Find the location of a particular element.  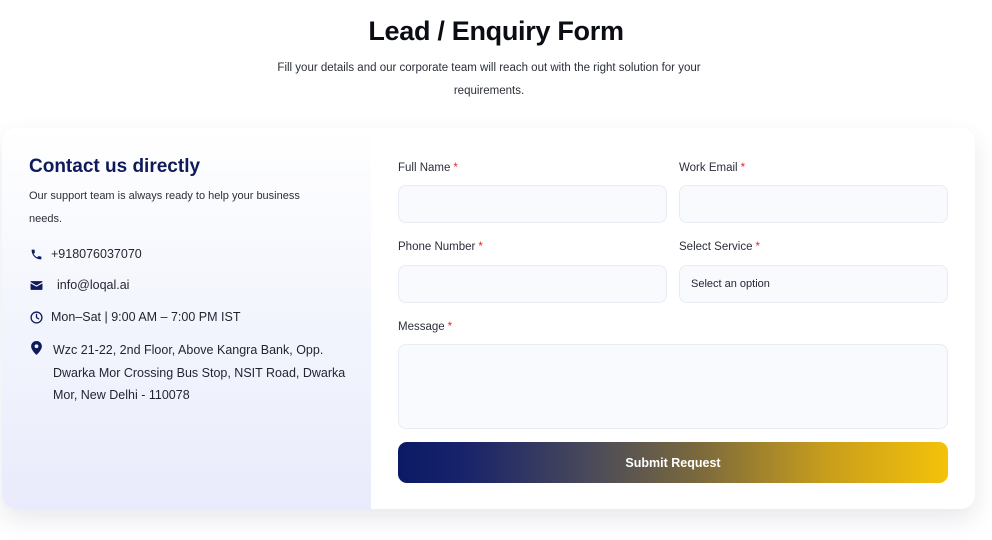

phone-icon is located at coordinates (36, 254).